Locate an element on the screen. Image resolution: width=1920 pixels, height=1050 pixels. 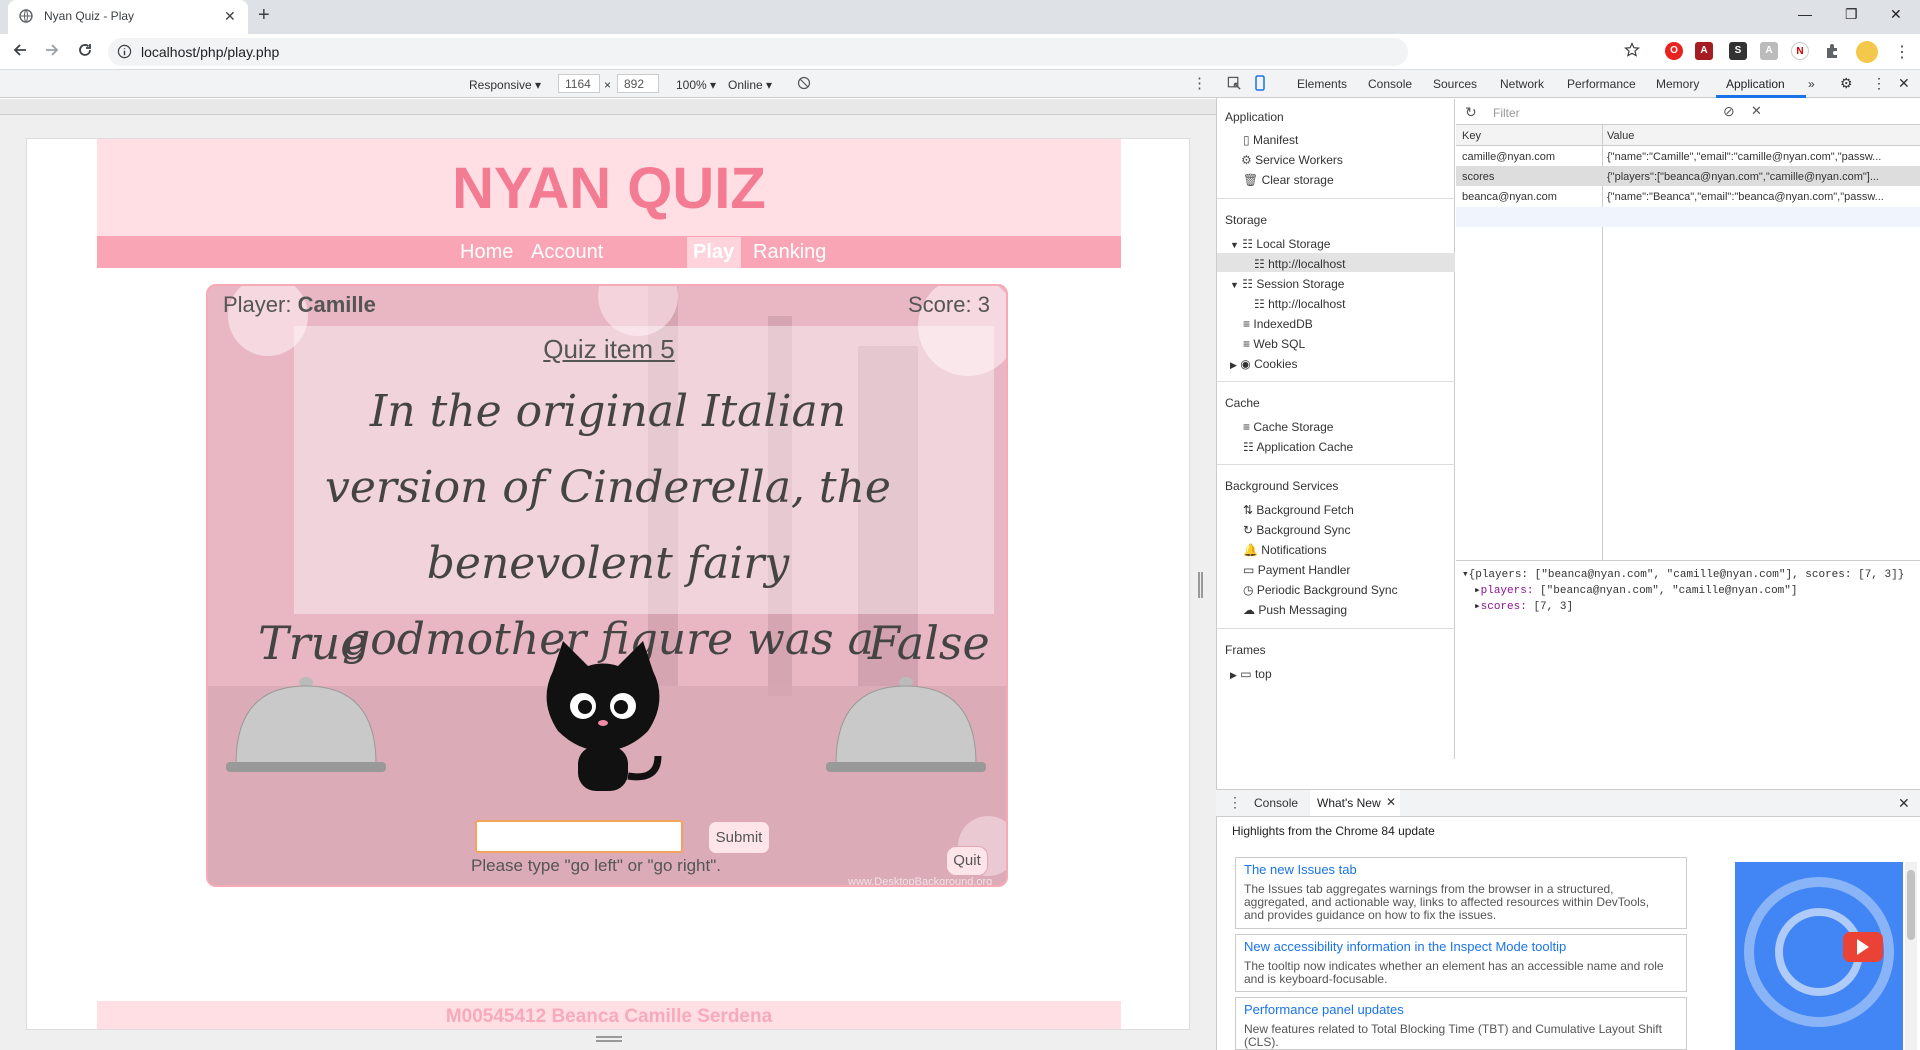
table-cell-key: camille@nyan.com is located at coordinates (1529, 157).